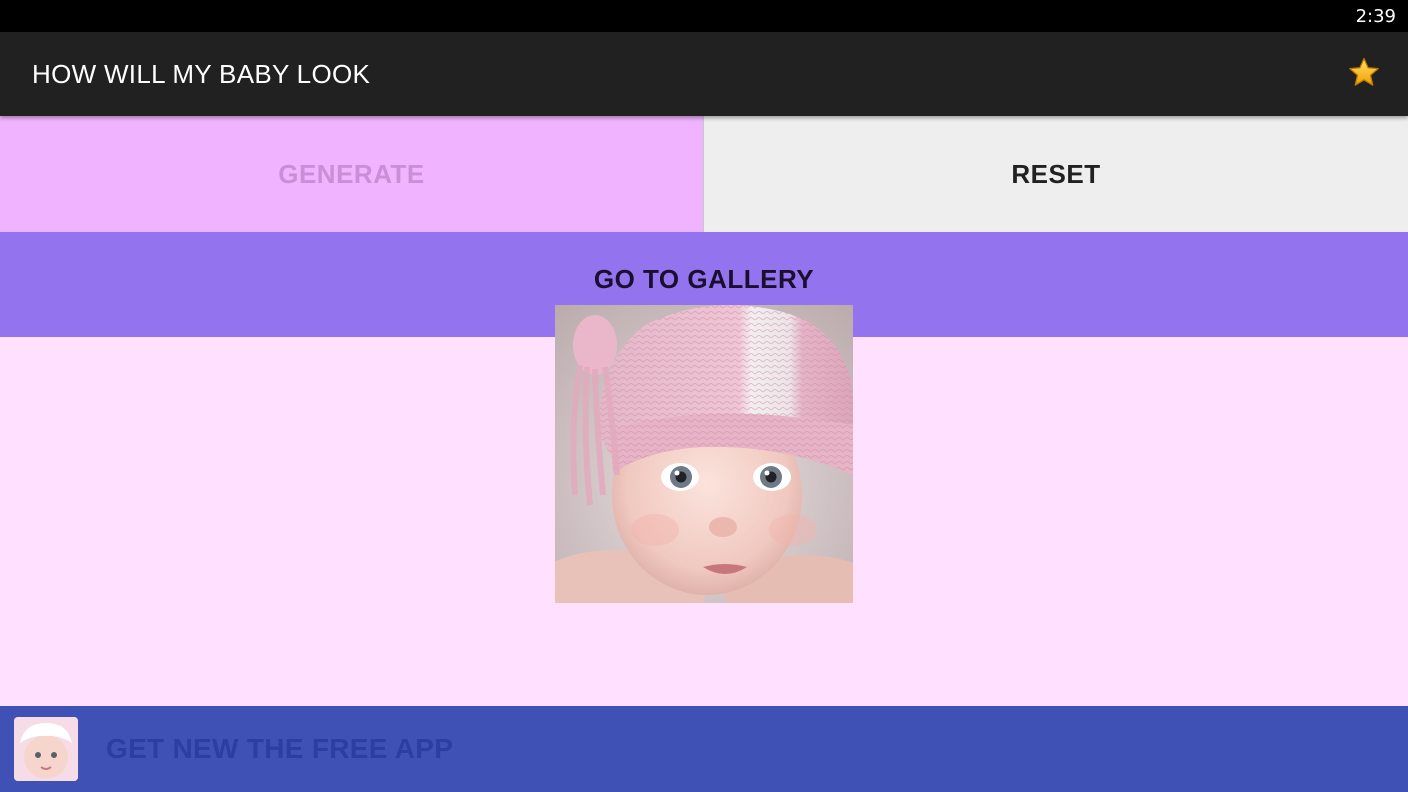  I want to click on action-button-row: GENERATE RESET, so click(704, 174).